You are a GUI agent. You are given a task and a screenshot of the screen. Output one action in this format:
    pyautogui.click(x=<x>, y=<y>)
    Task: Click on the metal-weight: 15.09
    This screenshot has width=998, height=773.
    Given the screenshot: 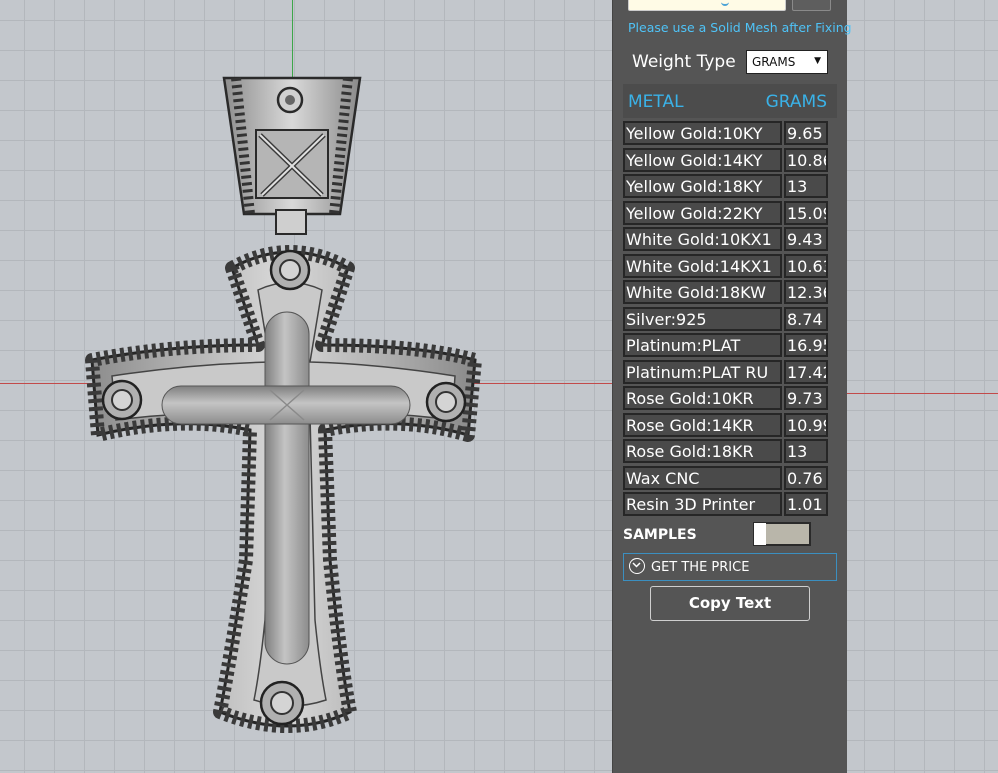 What is the action you would take?
    pyautogui.click(x=806, y=212)
    